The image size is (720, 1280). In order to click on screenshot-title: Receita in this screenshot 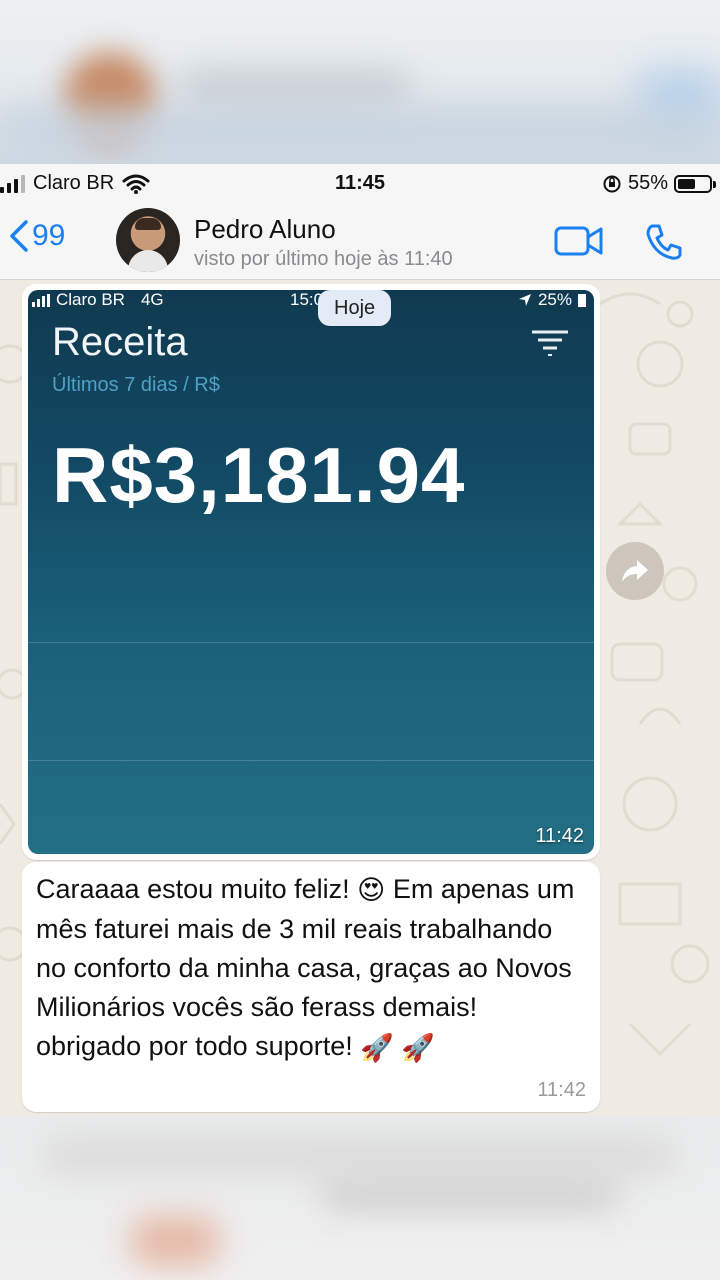, I will do `click(120, 342)`.